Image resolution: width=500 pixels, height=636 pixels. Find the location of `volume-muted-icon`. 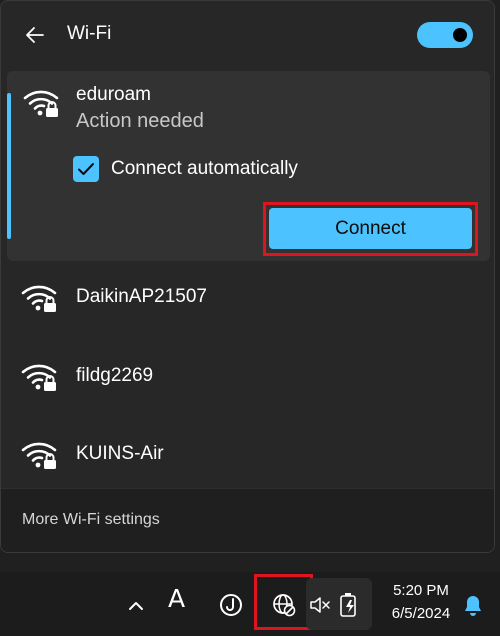

volume-muted-icon is located at coordinates (320, 605).